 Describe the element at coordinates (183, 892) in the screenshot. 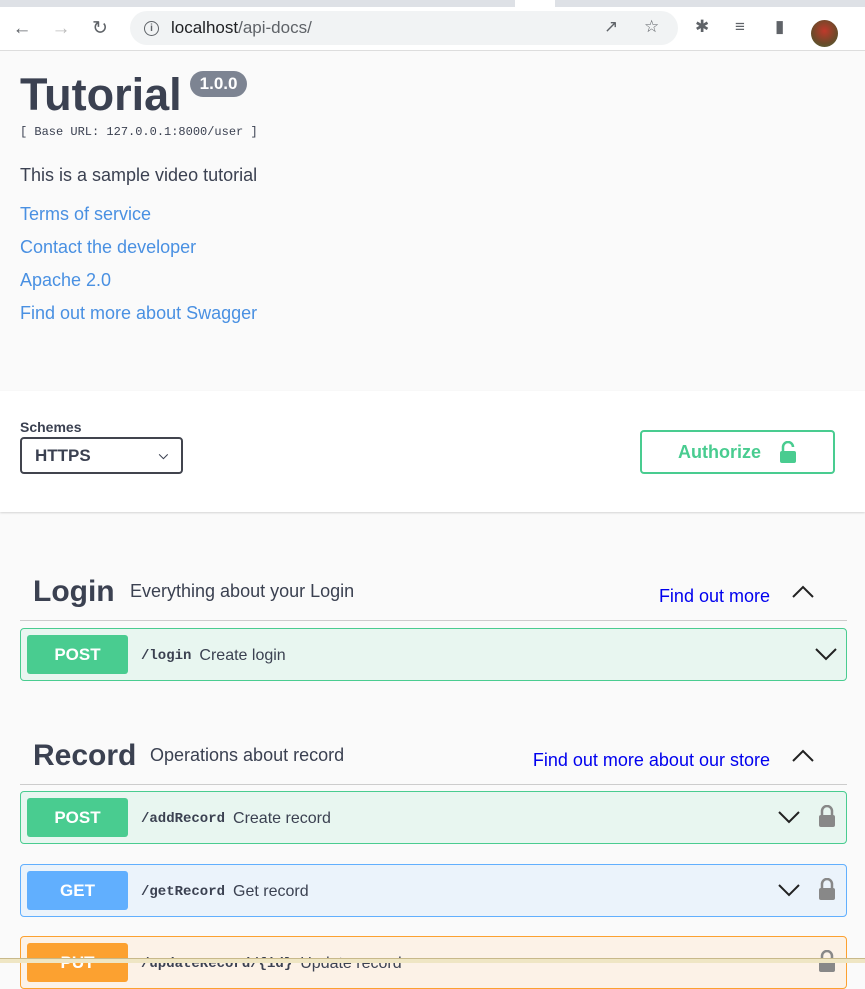

I see `operation-path: /getRecord` at that location.